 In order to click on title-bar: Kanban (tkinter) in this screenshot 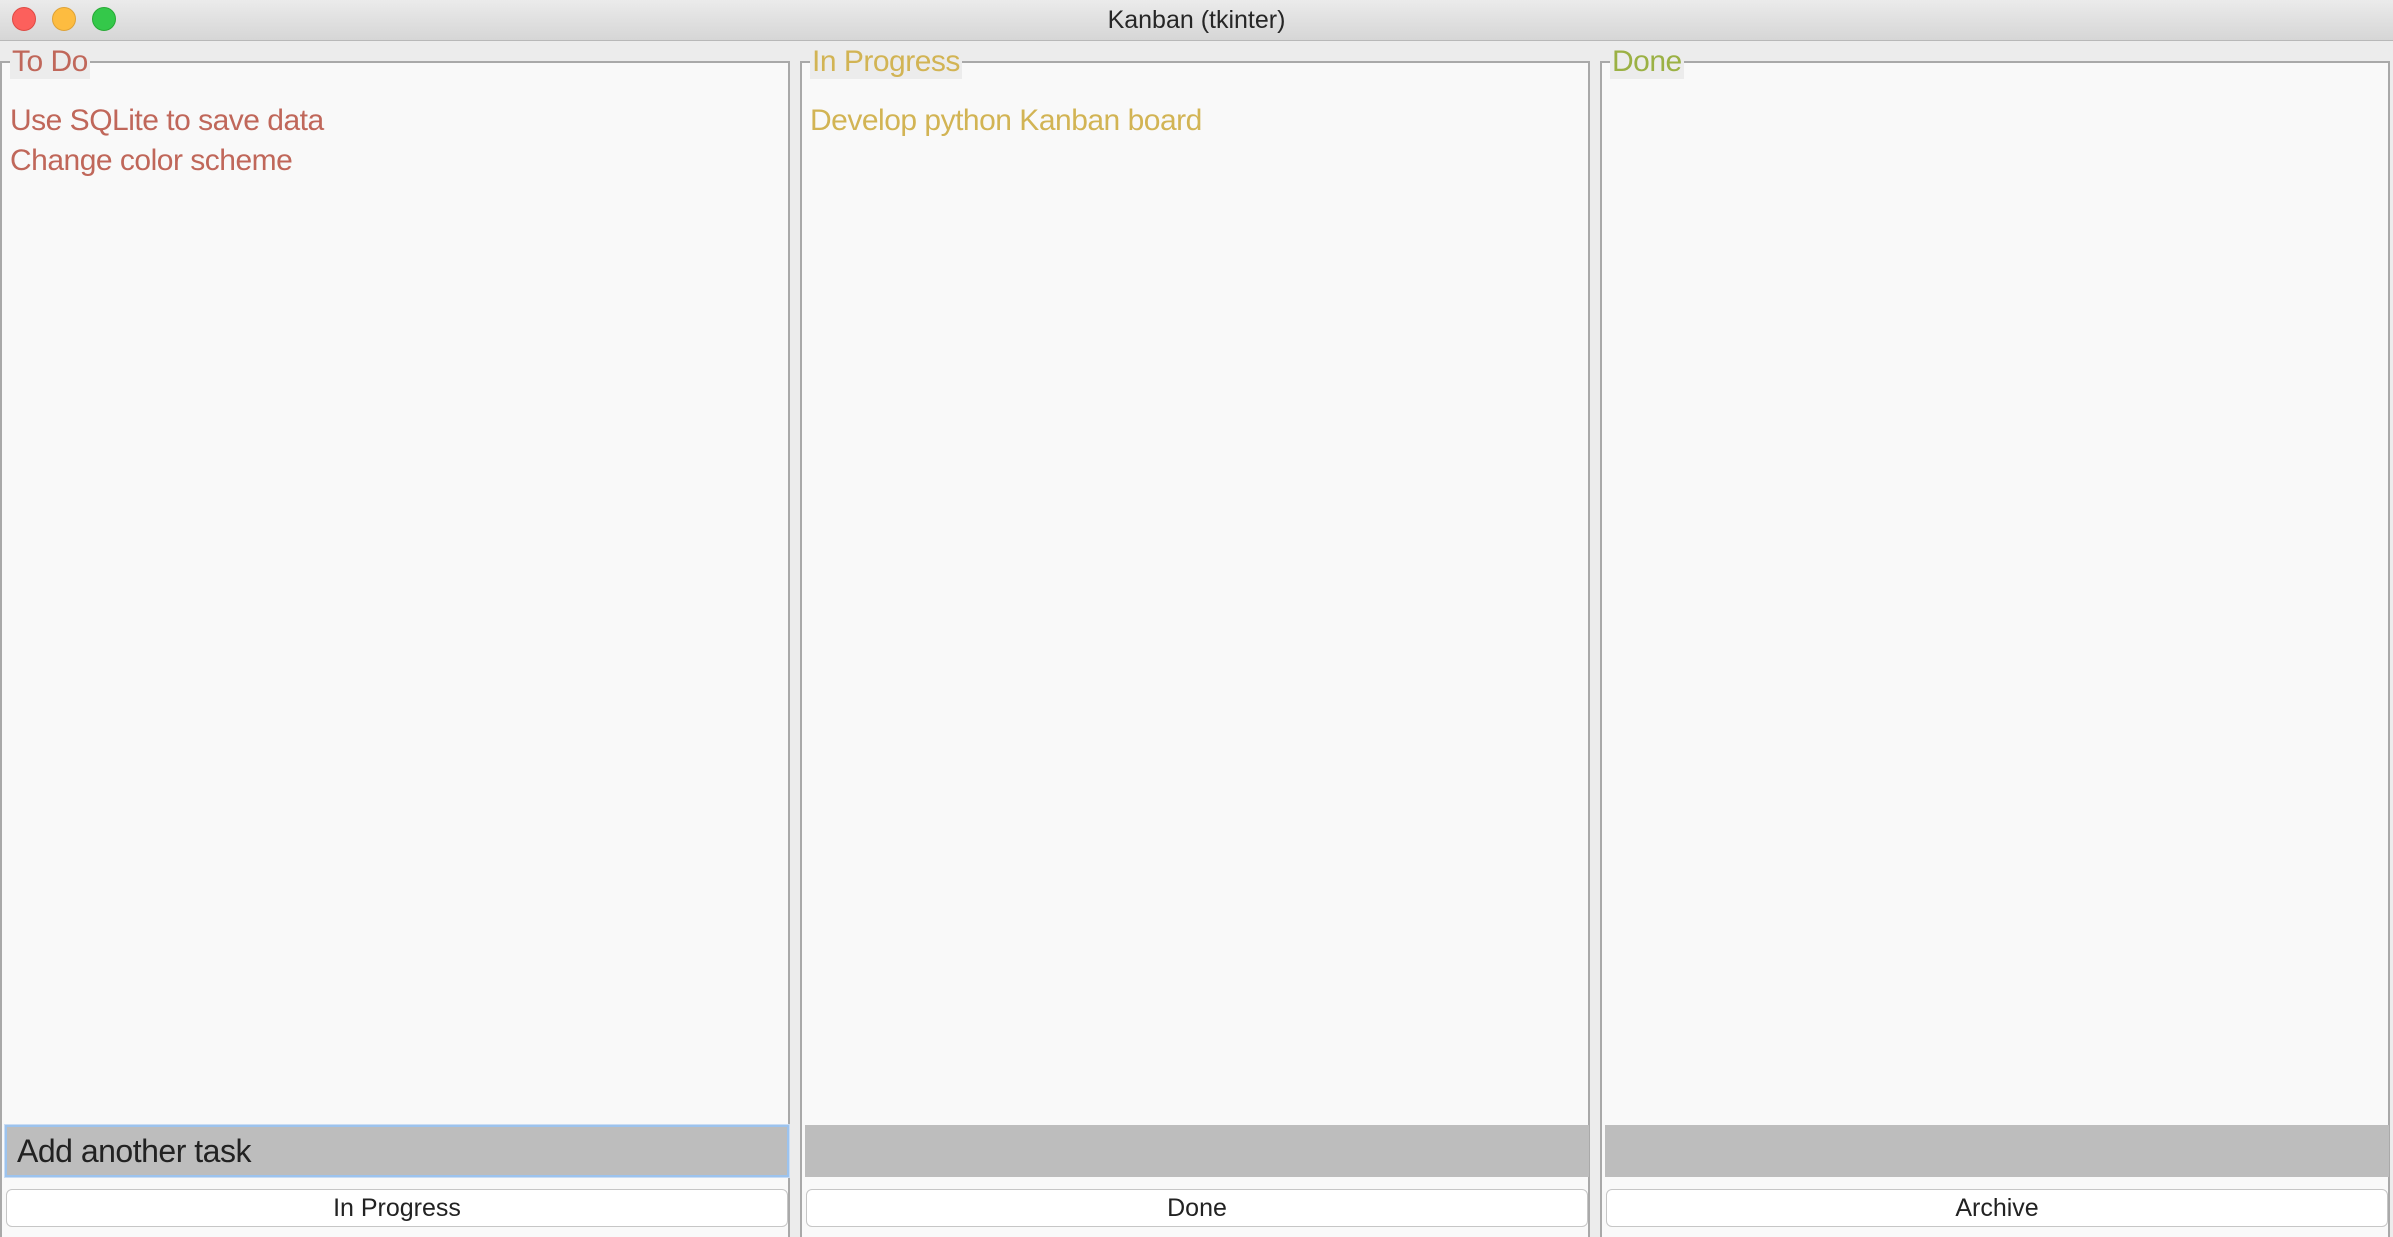, I will do `click(1196, 20)`.